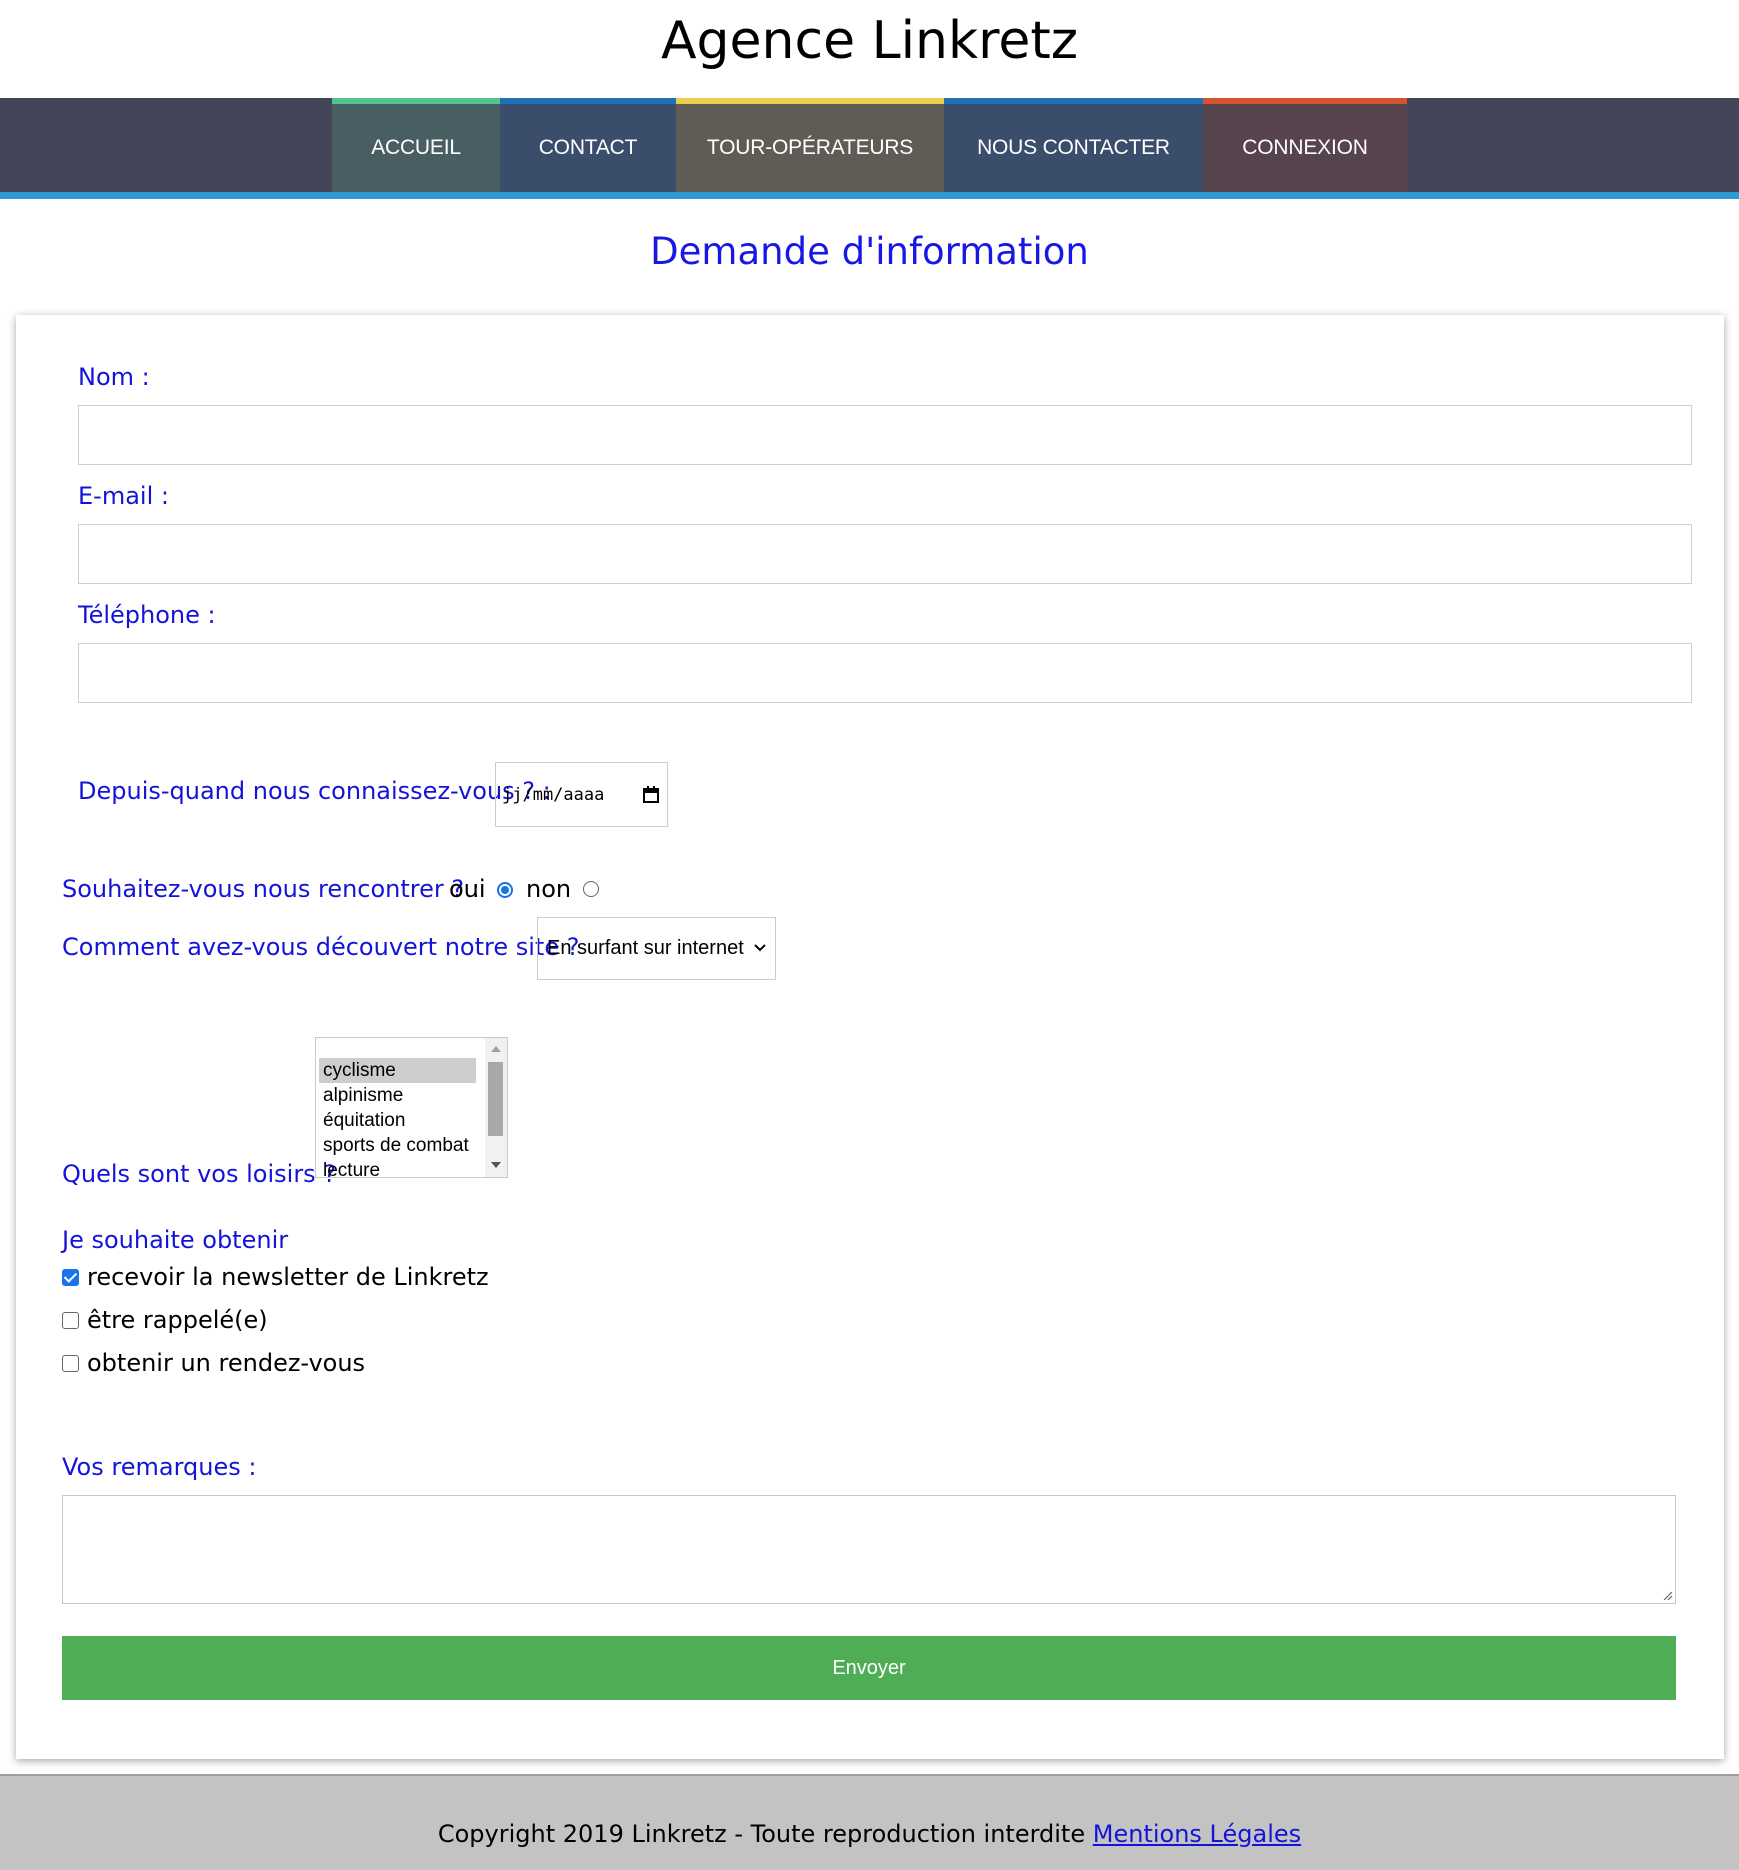 Image resolution: width=1739 pixels, height=1870 pixels. I want to click on meet-yes-radio, so click(505, 890).